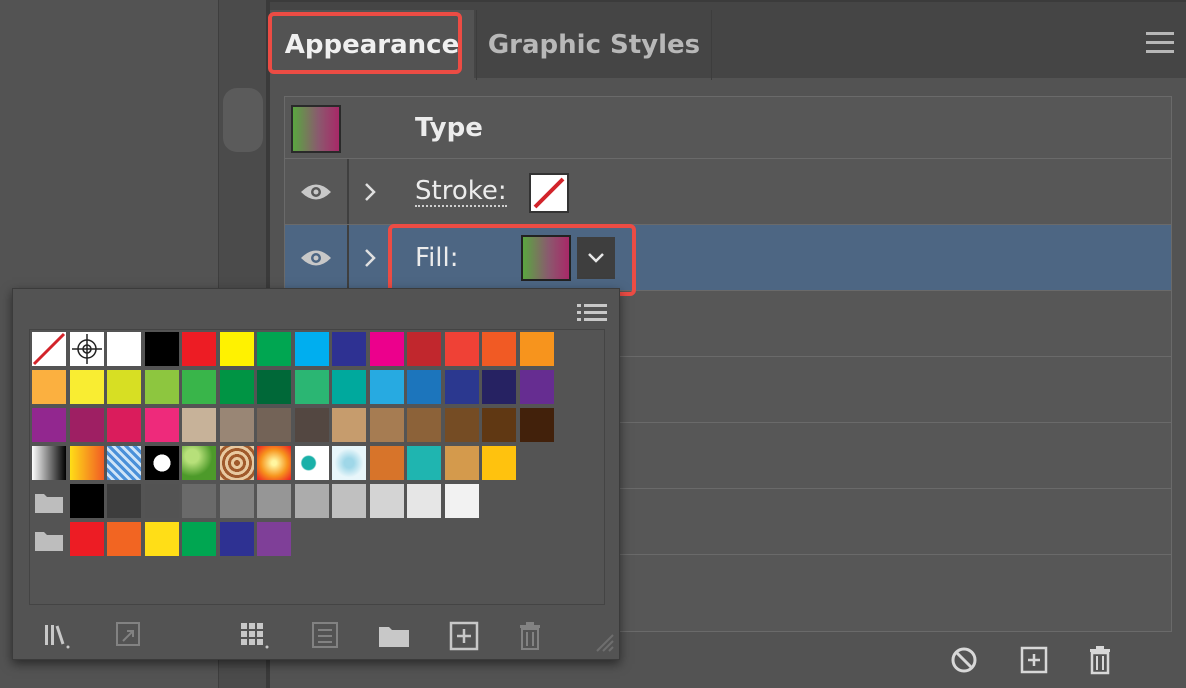 The width and height of the screenshot is (1186, 688). Describe the element at coordinates (728, 128) in the screenshot. I see `type-row: Type` at that location.